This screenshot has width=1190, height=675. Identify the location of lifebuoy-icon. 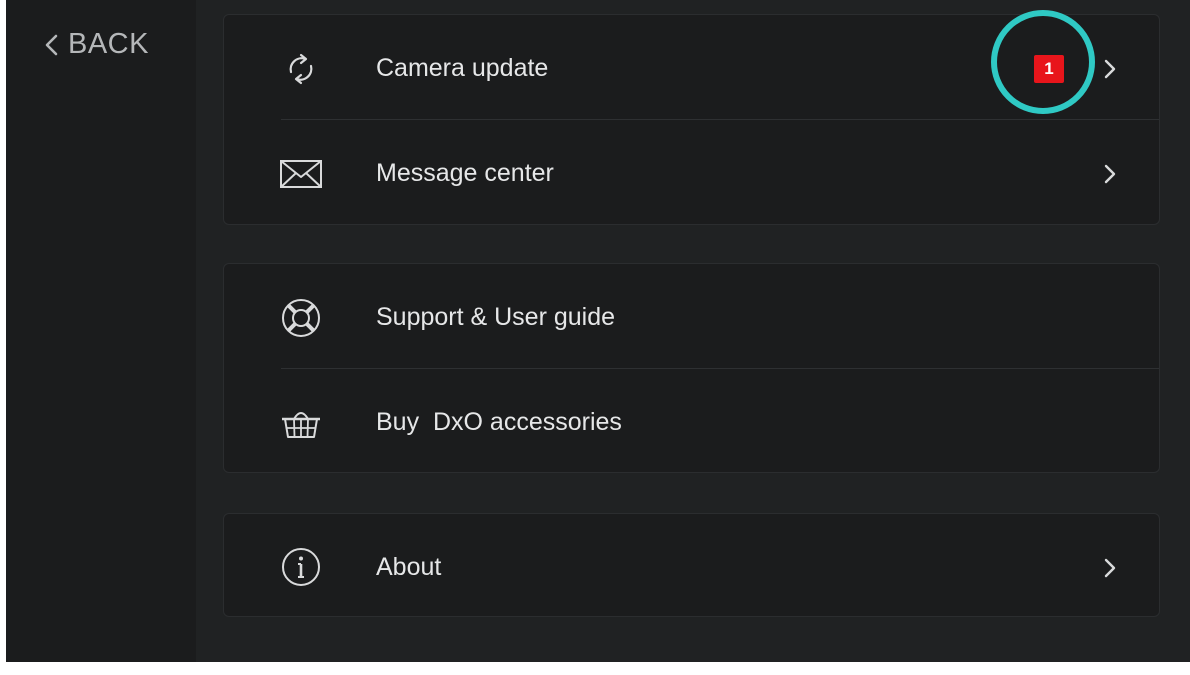
(301, 318).